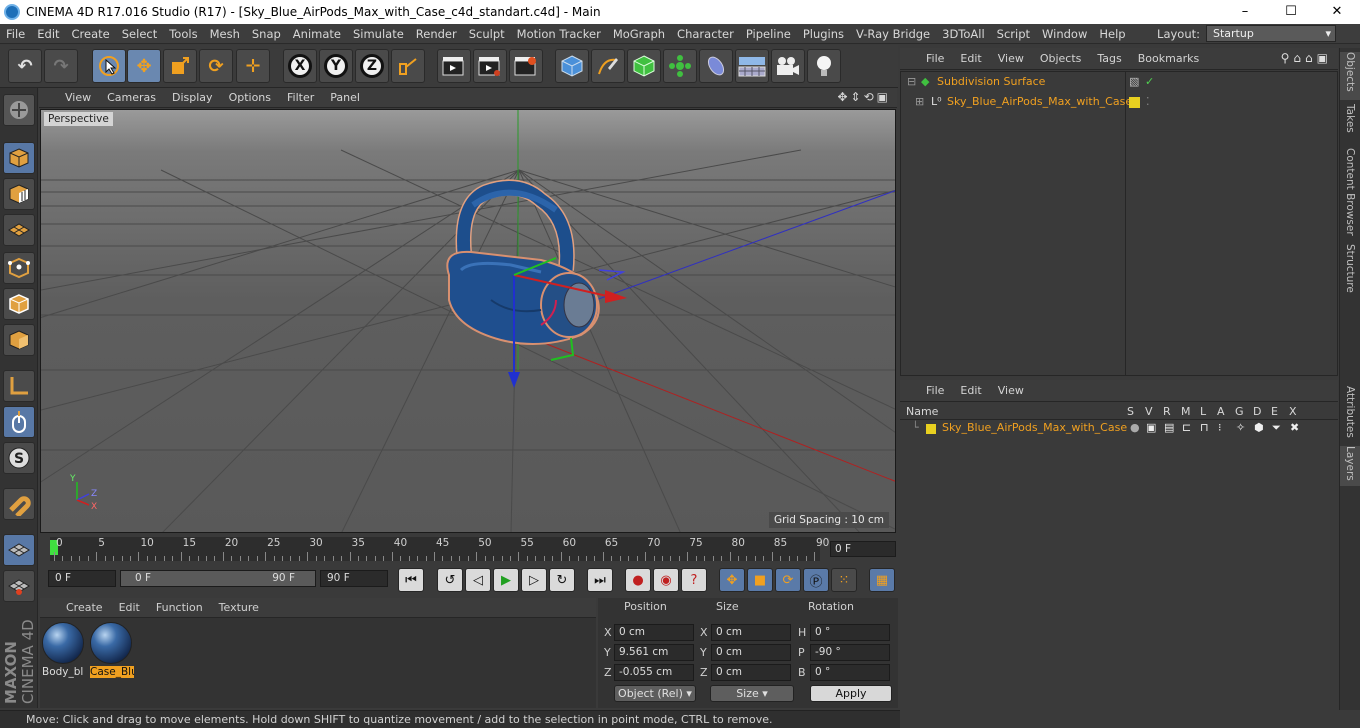 Image resolution: width=1360 pixels, height=728 pixels. Describe the element at coordinates (1350, 124) in the screenshot. I see `tab-takes: Takes` at that location.